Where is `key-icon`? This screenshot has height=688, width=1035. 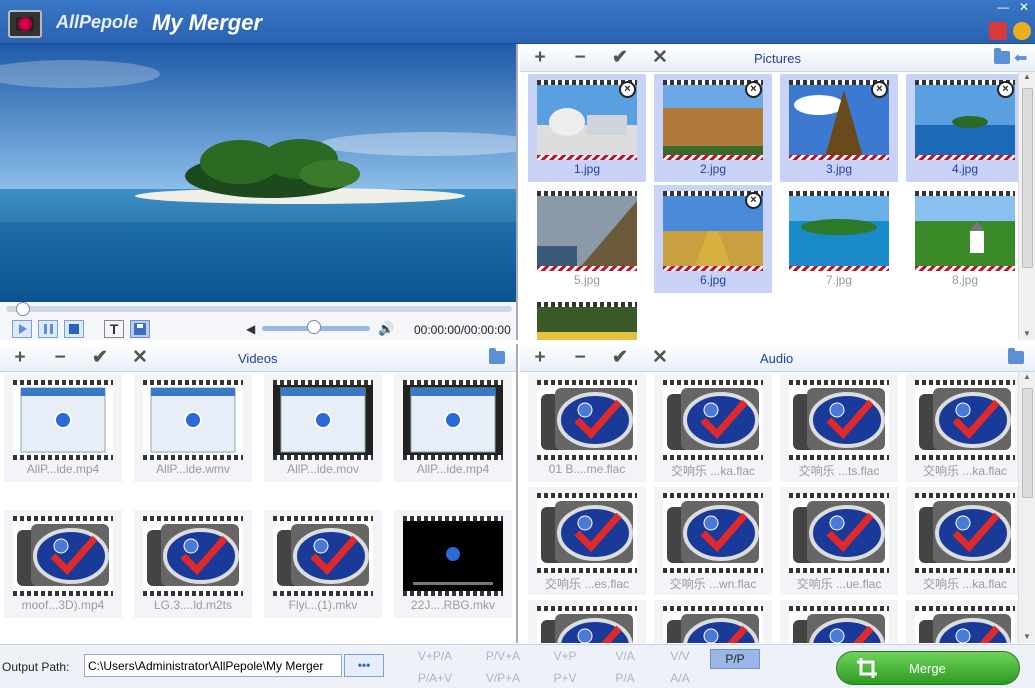 key-icon is located at coordinates (1022, 31).